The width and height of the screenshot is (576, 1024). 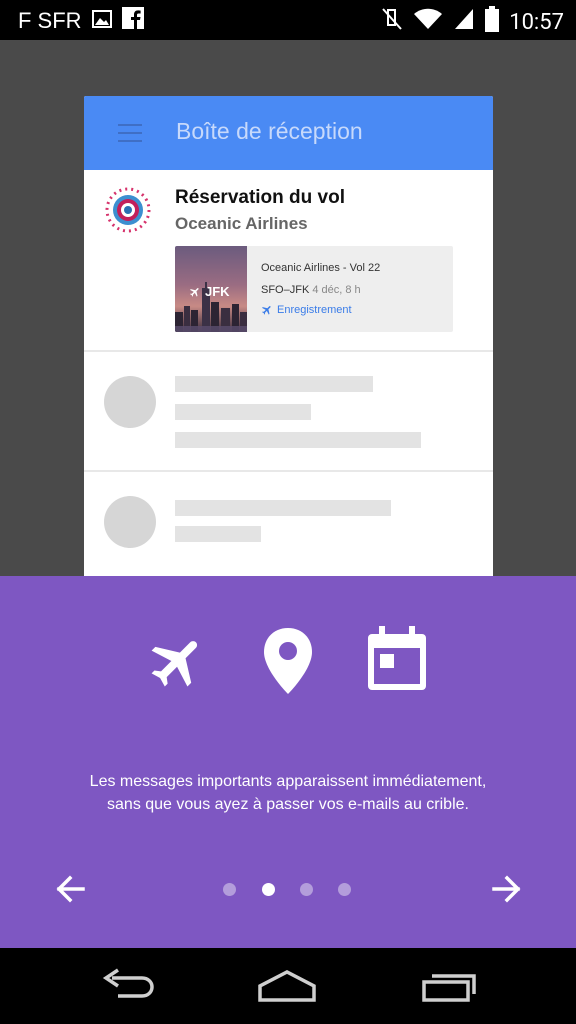 I want to click on checkin-link: Enregistrement, so click(x=306, y=310).